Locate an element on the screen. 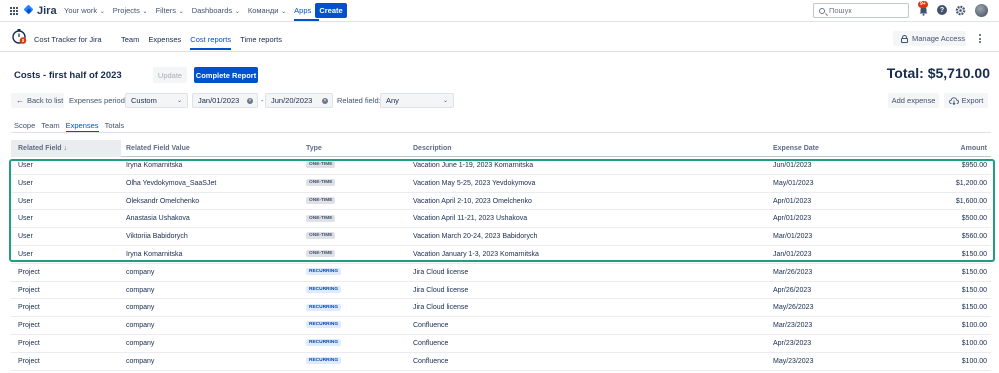 The image size is (999, 373). search-box is located at coordinates (861, 10).